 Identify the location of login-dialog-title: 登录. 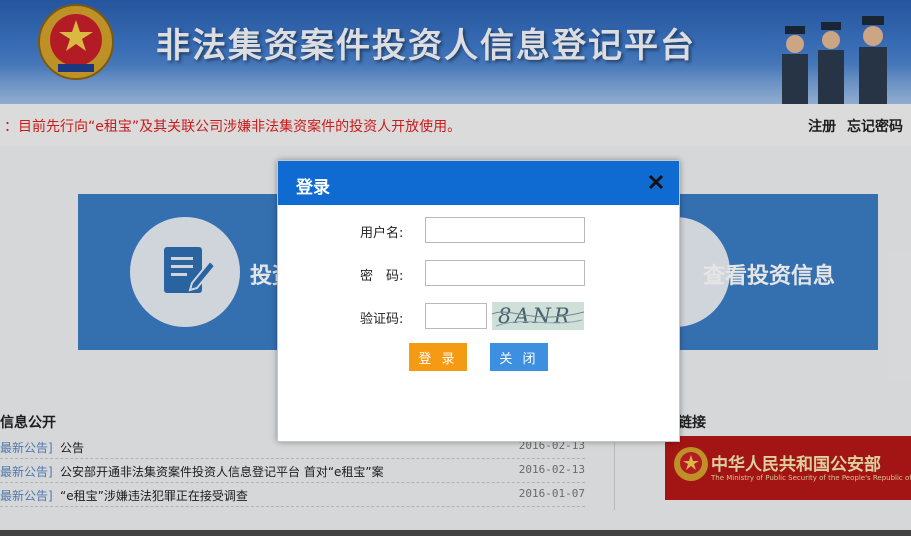
(313, 188).